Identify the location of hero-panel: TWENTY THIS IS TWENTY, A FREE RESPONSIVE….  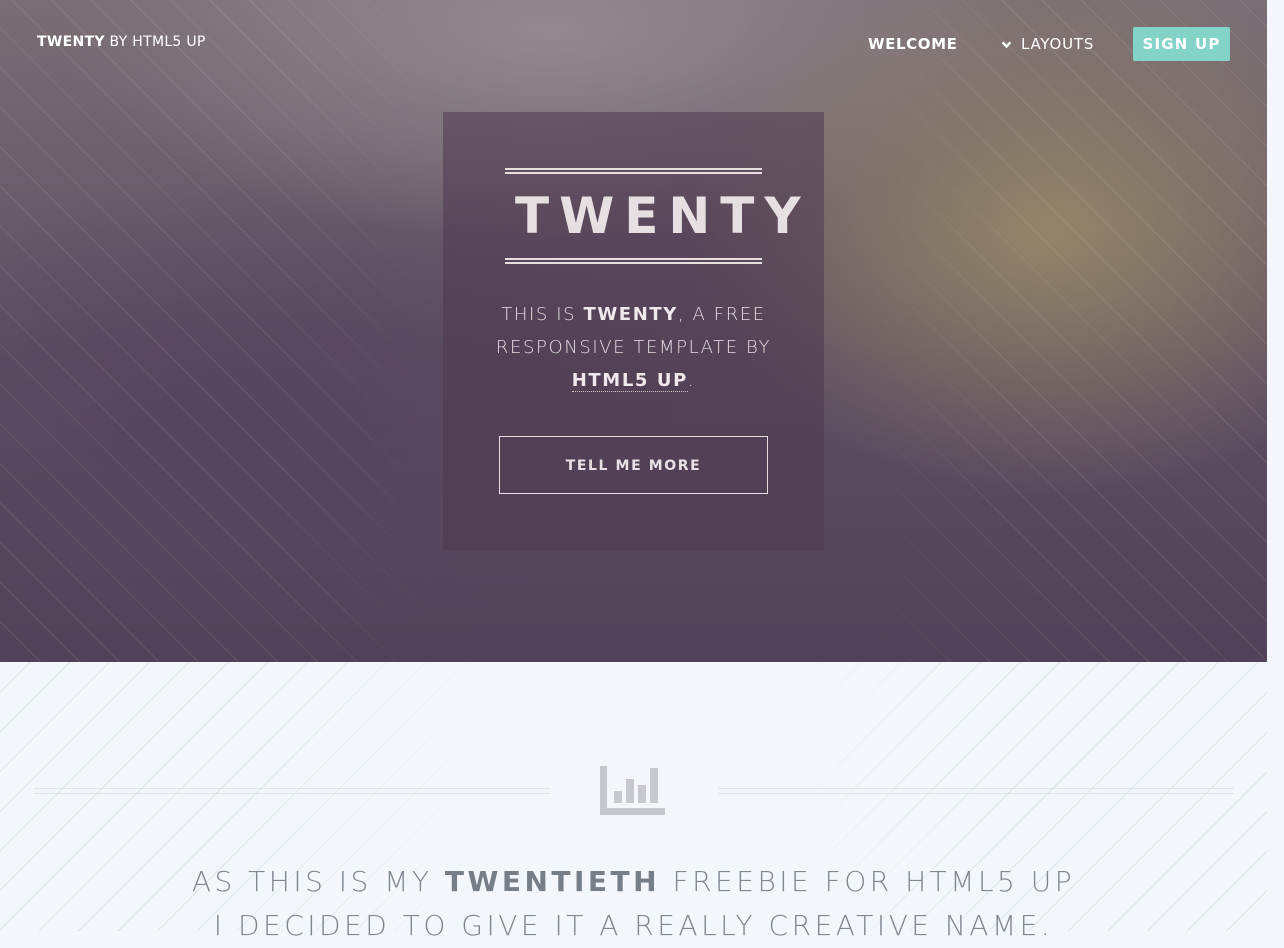
(633, 331).